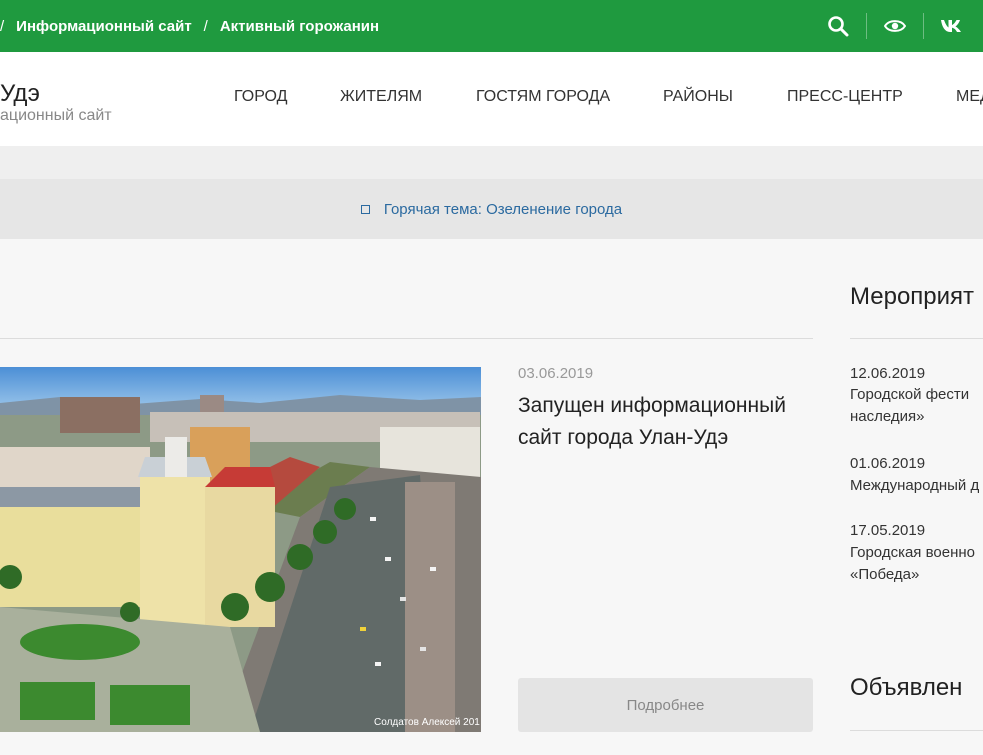  Describe the element at coordinates (299, 26) in the screenshot. I see `breadcrumb-item-active-citizen: Активный горожанин` at that location.